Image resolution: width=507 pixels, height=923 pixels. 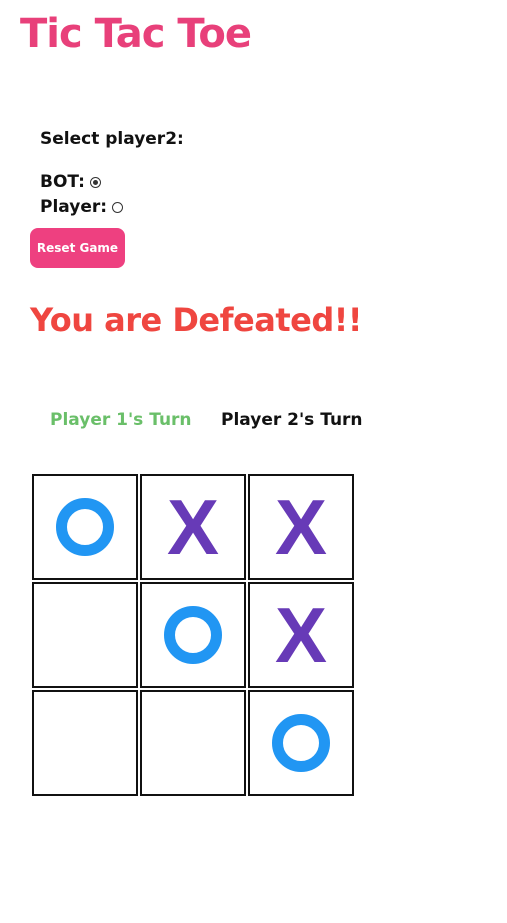 What do you see at coordinates (118, 207) in the screenshot?
I see `player-radio` at bounding box center [118, 207].